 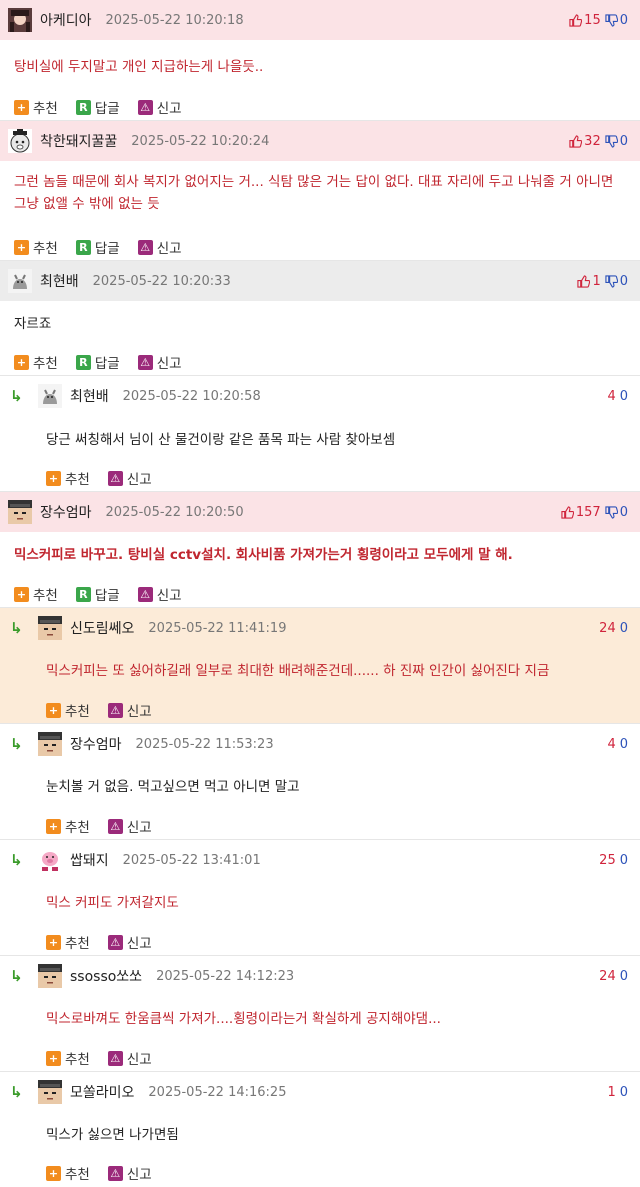 What do you see at coordinates (607, 860) in the screenshot?
I see `upvote-count: 25` at bounding box center [607, 860].